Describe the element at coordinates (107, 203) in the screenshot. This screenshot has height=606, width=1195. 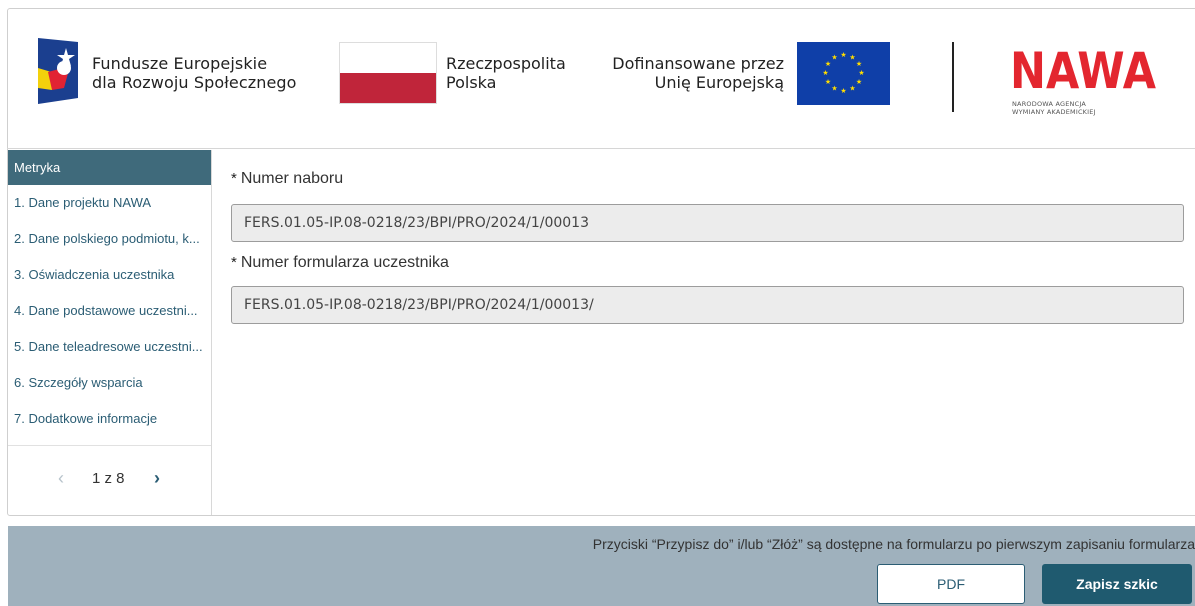
I see `sidebar-item-dane-projektu: 1. Dane projektu NAWA` at that location.